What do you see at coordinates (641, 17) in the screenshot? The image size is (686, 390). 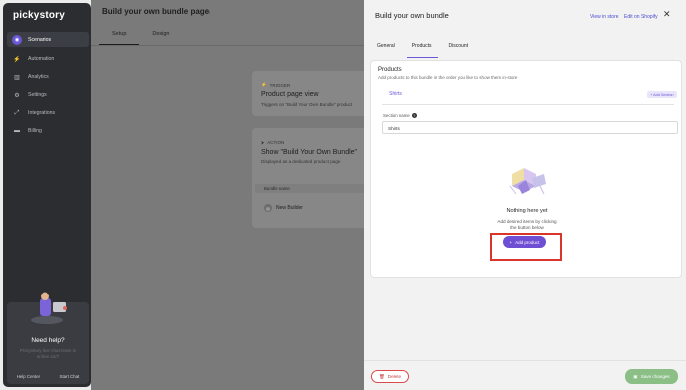 I see `edit-on-shopify-link: Edit on Shopify` at bounding box center [641, 17].